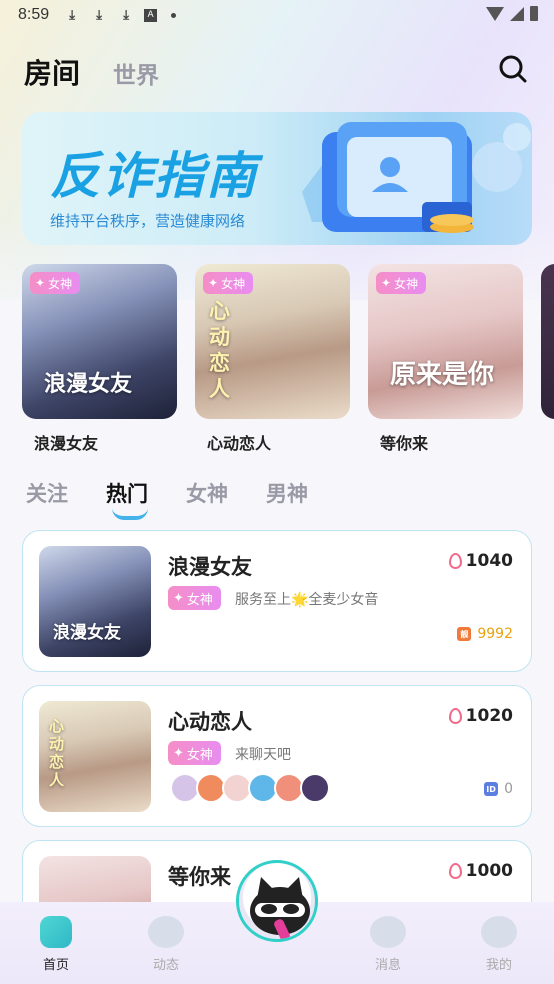 Image resolution: width=554 pixels, height=984 pixels. What do you see at coordinates (55, 965) in the screenshot?
I see `nav-label: 首页` at bounding box center [55, 965].